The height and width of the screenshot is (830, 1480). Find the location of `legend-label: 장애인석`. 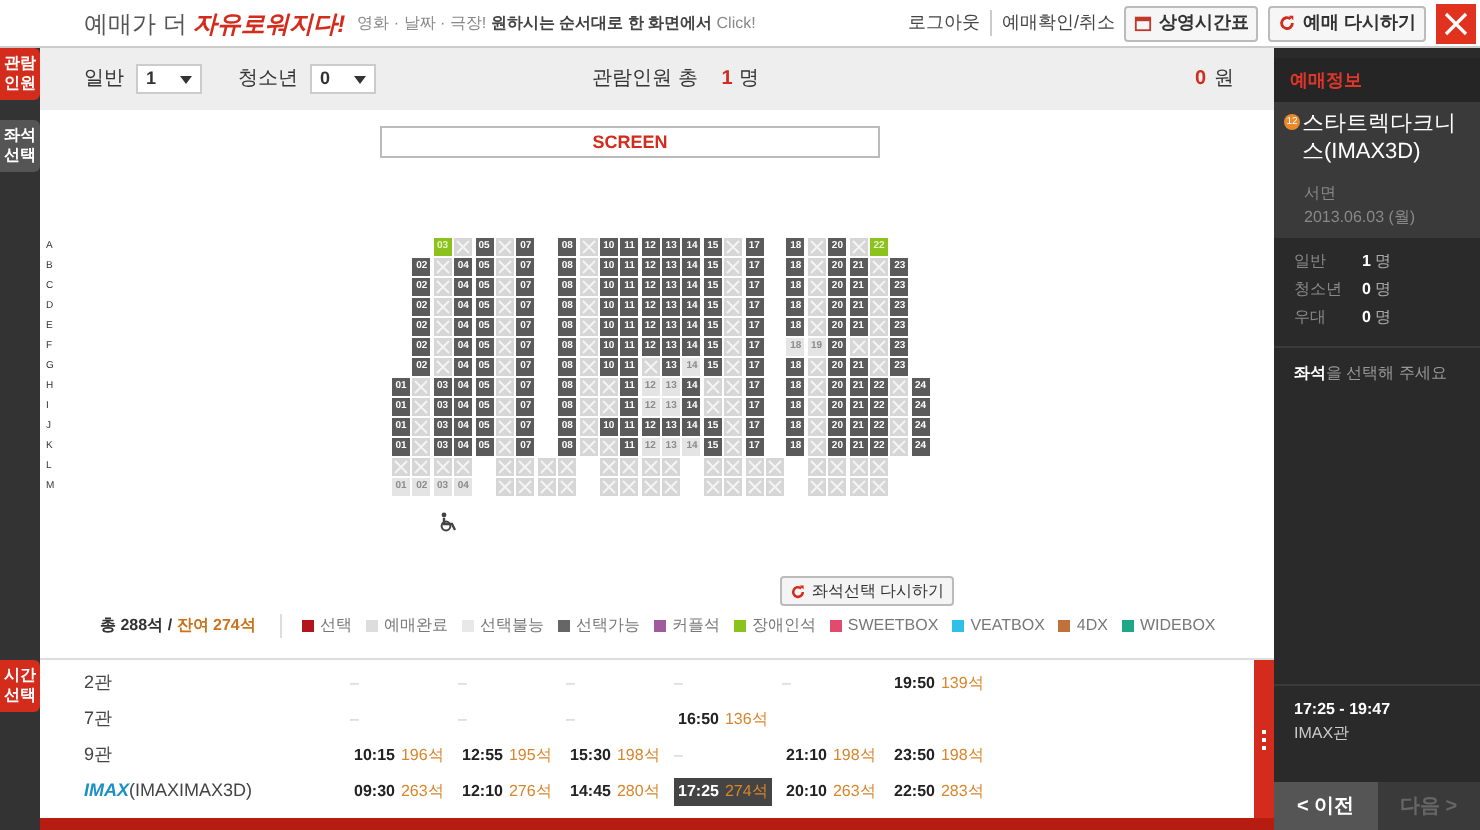

legend-label: 장애인석 is located at coordinates (783, 626).